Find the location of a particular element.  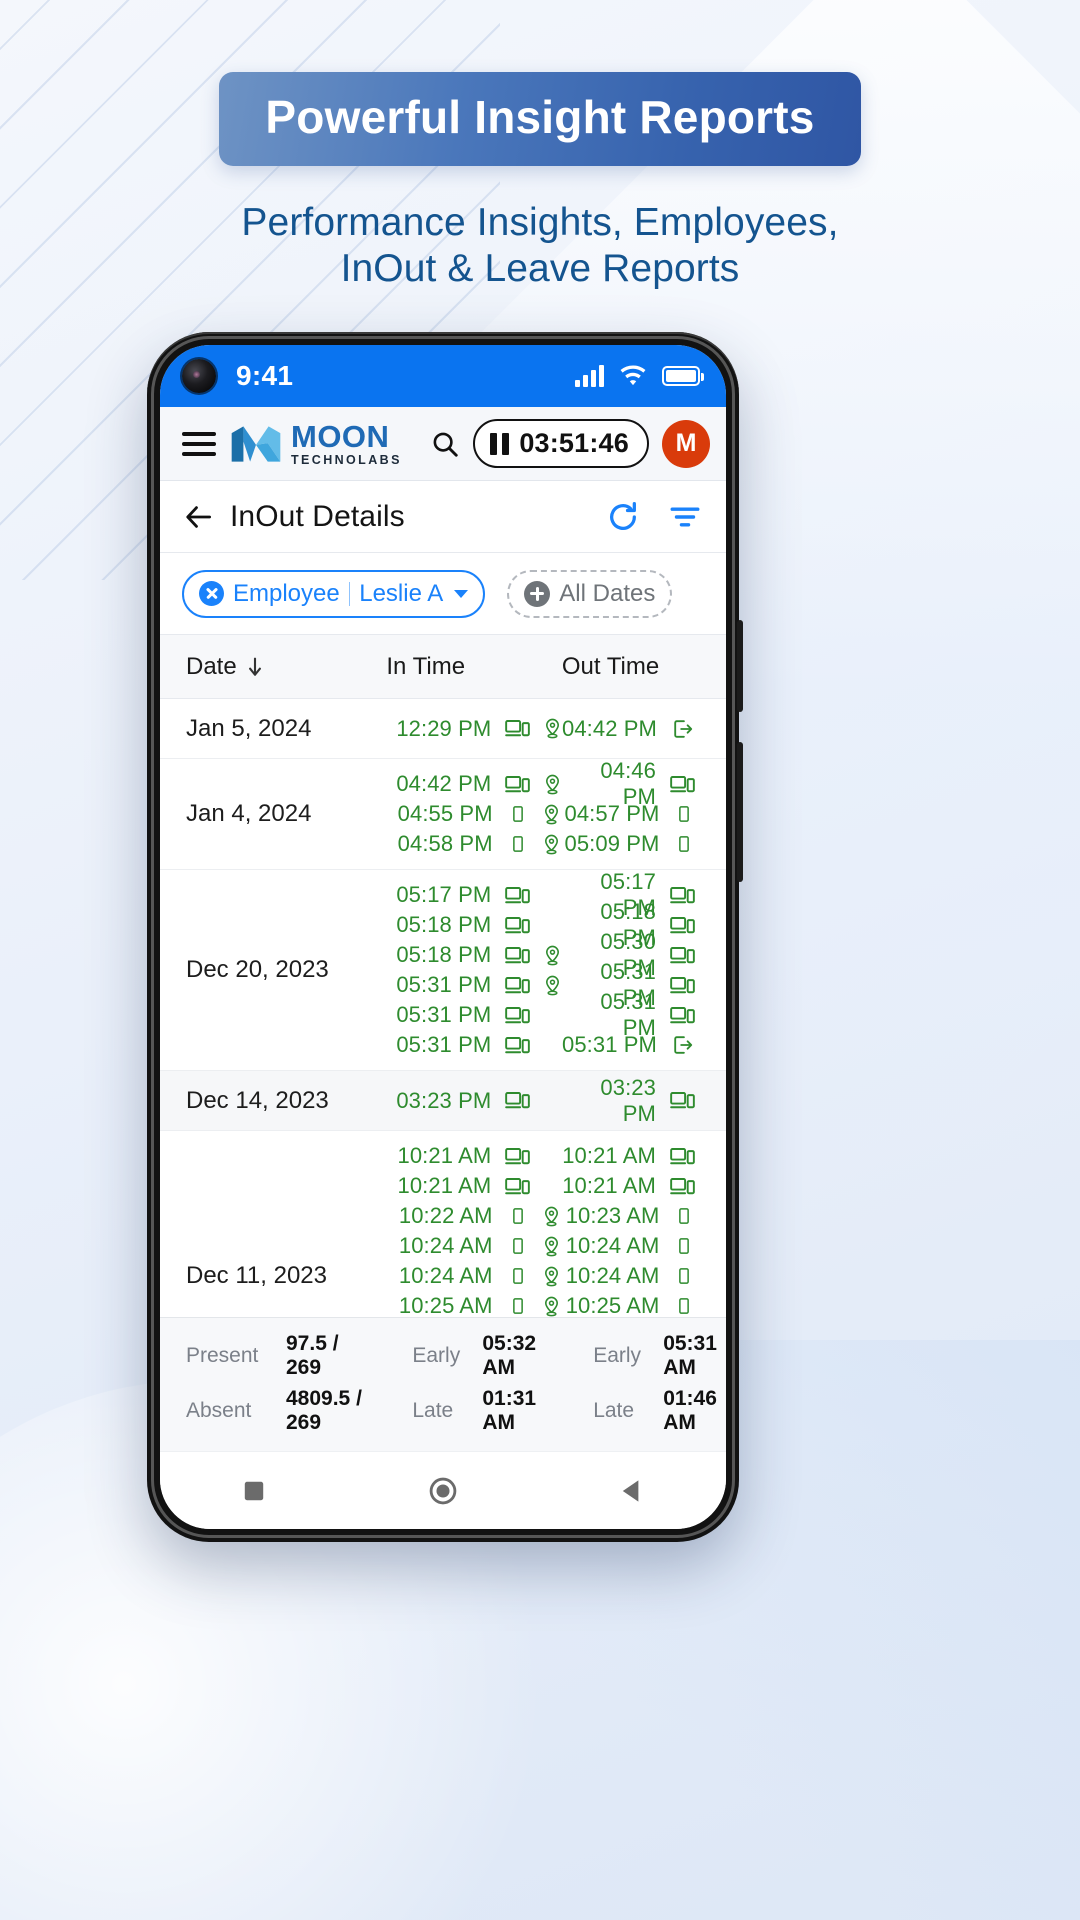

column-header-date: Date is located at coordinates (273, 667).